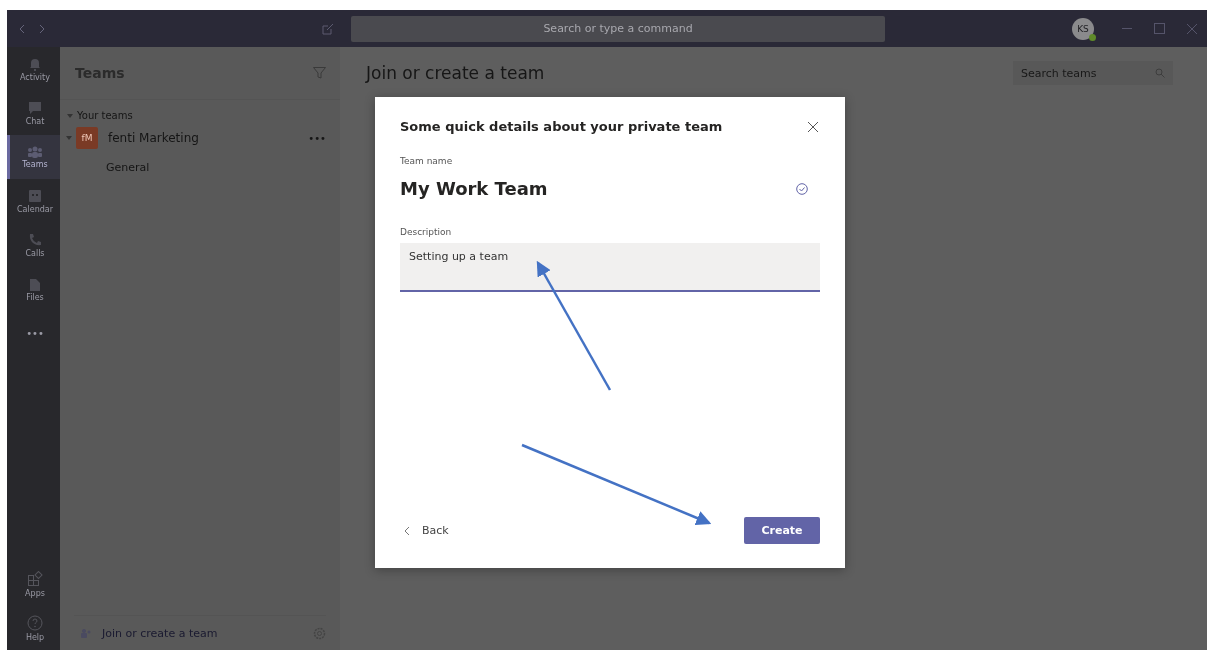 The image size is (1207, 650). I want to click on rail-item: Apps, so click(33, 584).